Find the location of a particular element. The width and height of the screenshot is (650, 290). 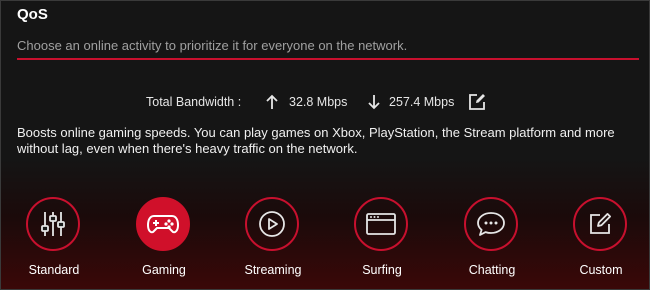

mode-standard: Standard is located at coordinates (54, 241).